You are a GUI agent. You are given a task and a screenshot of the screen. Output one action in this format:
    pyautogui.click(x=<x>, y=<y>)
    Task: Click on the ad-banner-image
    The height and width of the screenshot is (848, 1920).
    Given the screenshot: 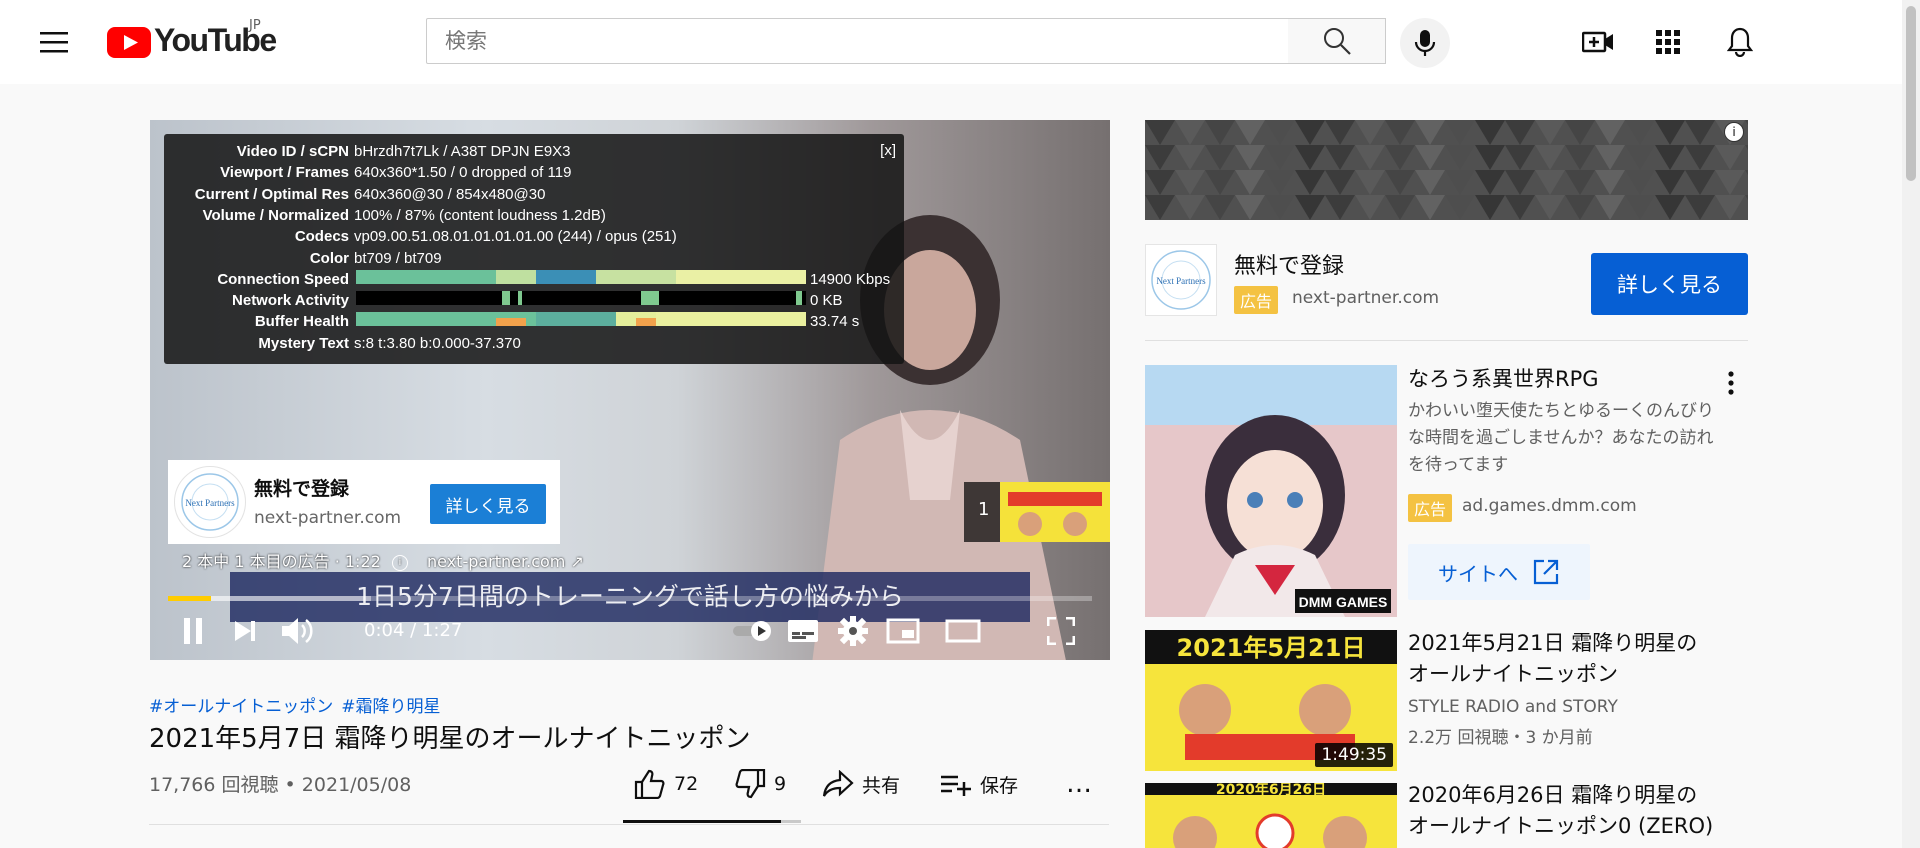 What is the action you would take?
    pyautogui.click(x=1446, y=170)
    